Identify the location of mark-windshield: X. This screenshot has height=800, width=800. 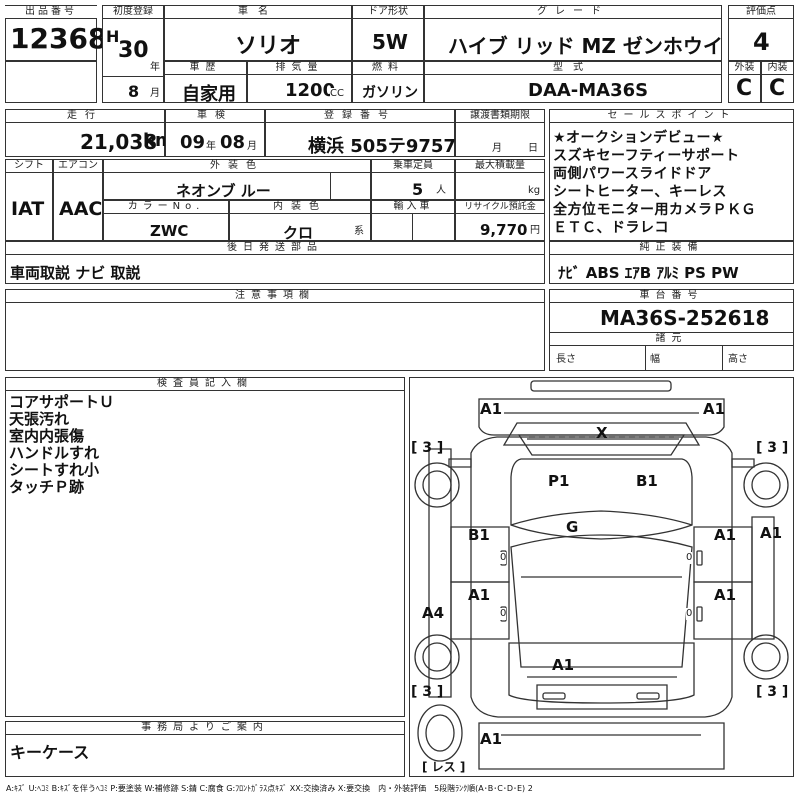
(602, 433).